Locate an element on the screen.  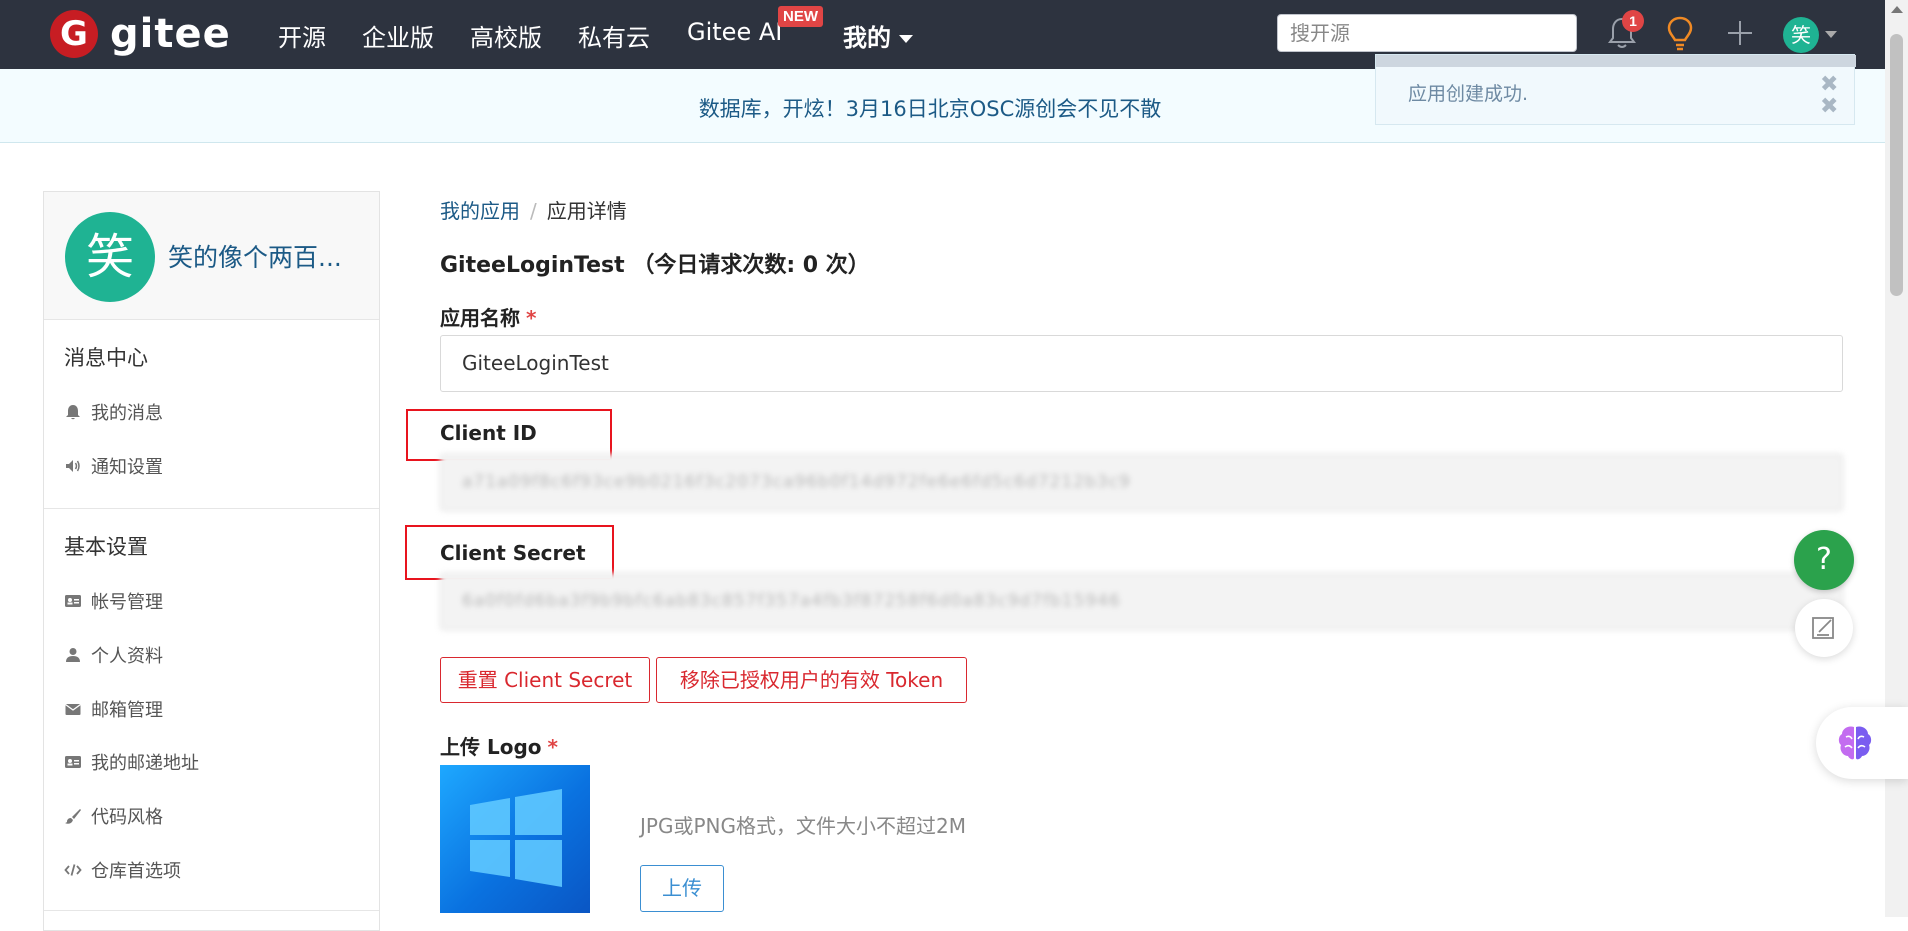
sidebar-item-address: 我的邮递地址 is located at coordinates (131, 762).